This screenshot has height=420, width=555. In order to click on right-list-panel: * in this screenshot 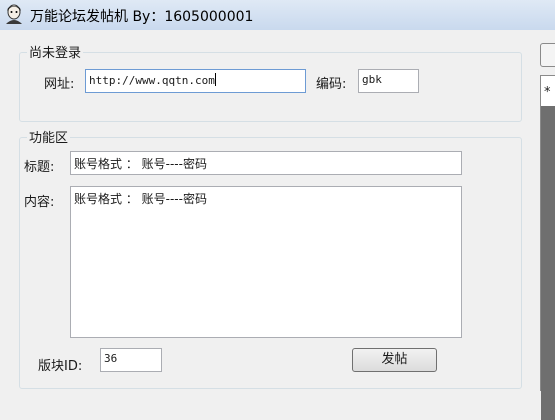, I will do `click(547, 247)`.